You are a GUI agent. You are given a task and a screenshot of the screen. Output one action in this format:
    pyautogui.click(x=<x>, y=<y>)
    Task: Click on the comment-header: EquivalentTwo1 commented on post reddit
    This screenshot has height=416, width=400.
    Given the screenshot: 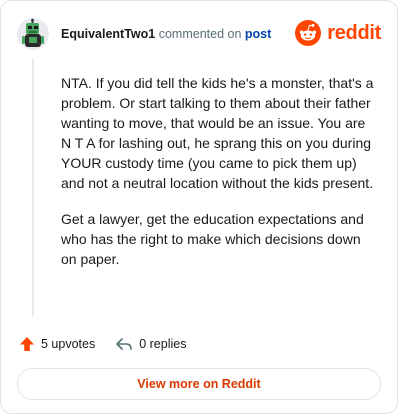 What is the action you would take?
    pyautogui.click(x=199, y=34)
    